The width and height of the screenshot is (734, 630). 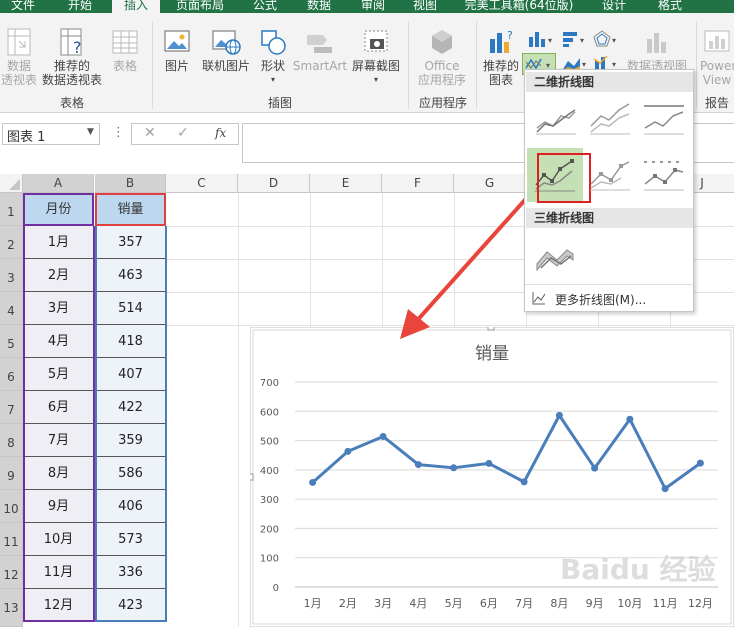 What do you see at coordinates (11, 374) in the screenshot?
I see `row-header-6: 6` at bounding box center [11, 374].